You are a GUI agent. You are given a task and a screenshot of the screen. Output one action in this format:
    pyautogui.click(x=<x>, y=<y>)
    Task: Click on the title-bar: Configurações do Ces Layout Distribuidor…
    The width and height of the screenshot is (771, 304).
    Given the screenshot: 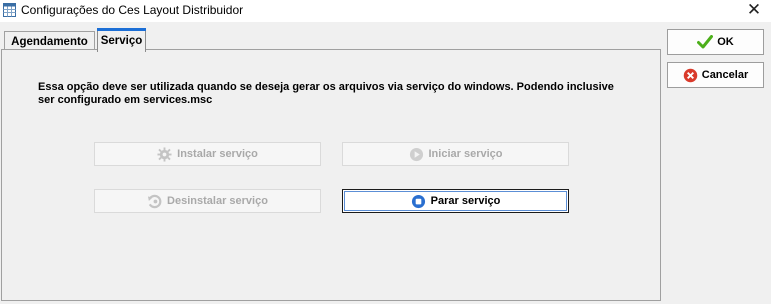 What is the action you would take?
    pyautogui.click(x=385, y=11)
    